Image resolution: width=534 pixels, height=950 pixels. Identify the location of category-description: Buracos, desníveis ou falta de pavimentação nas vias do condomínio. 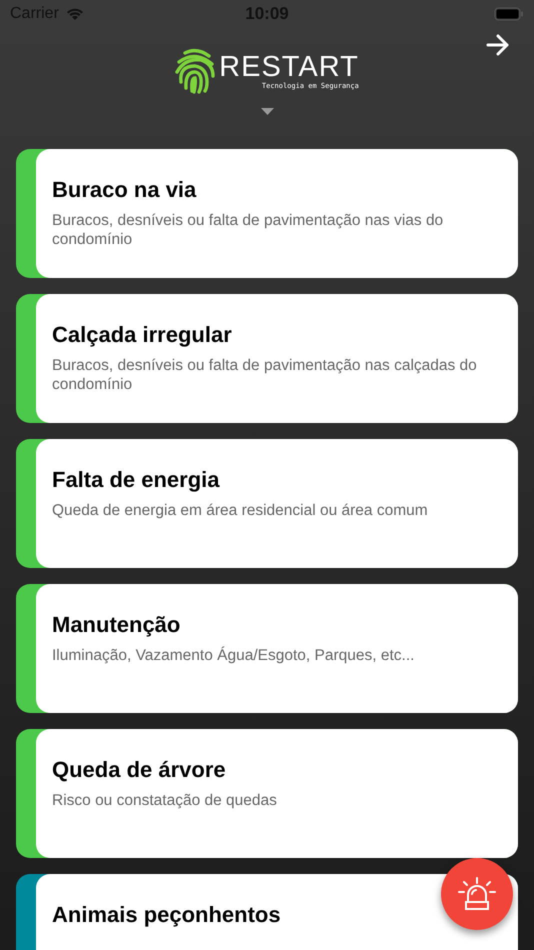
(248, 230).